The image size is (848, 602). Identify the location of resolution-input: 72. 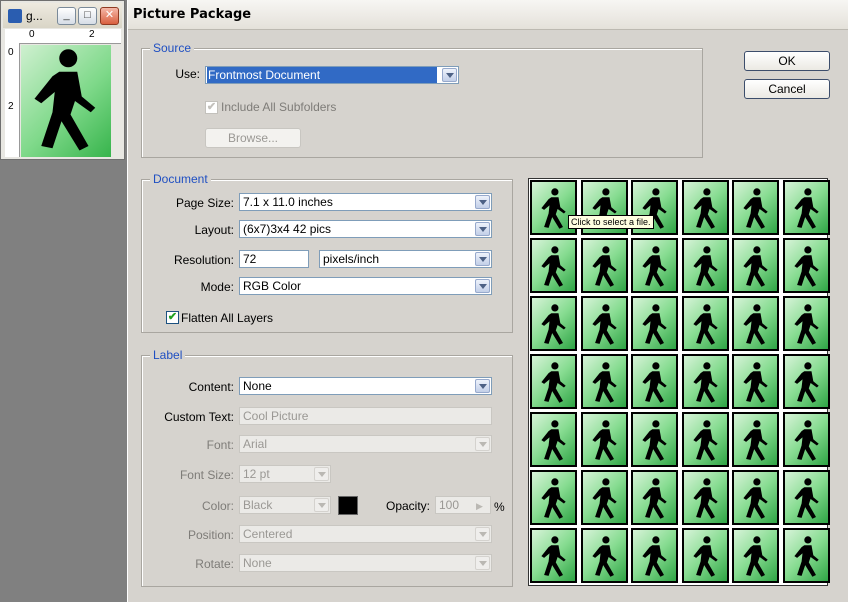
(274, 259).